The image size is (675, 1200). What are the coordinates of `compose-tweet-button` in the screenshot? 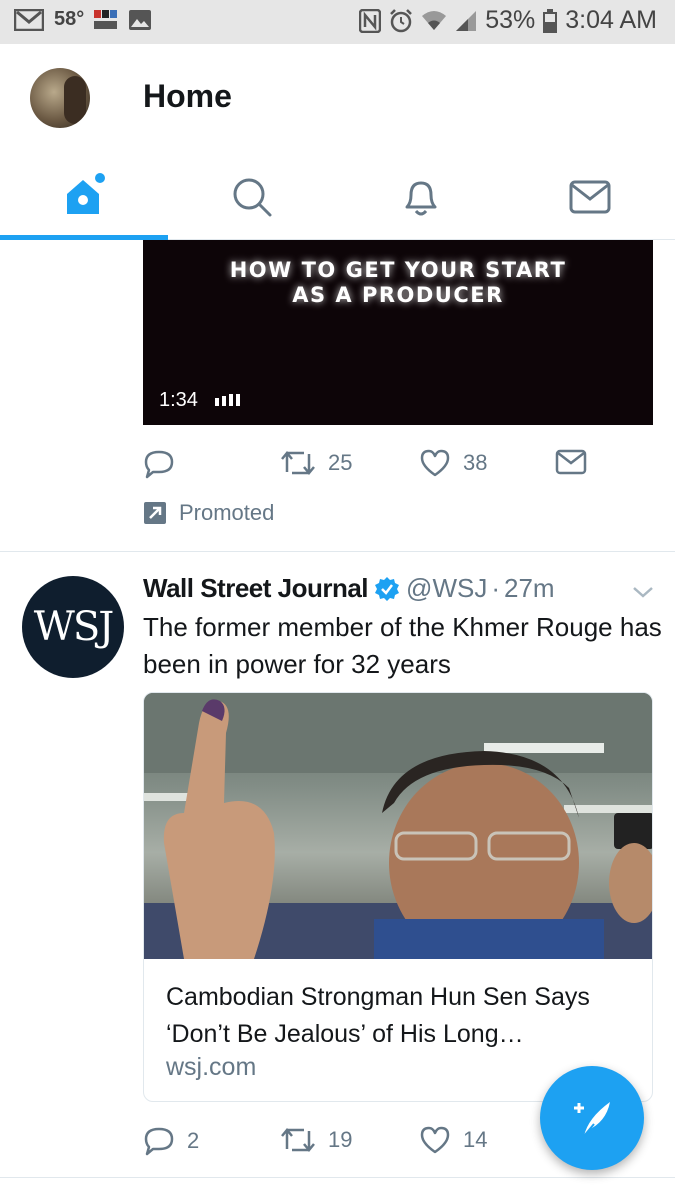 It's located at (592, 1118).